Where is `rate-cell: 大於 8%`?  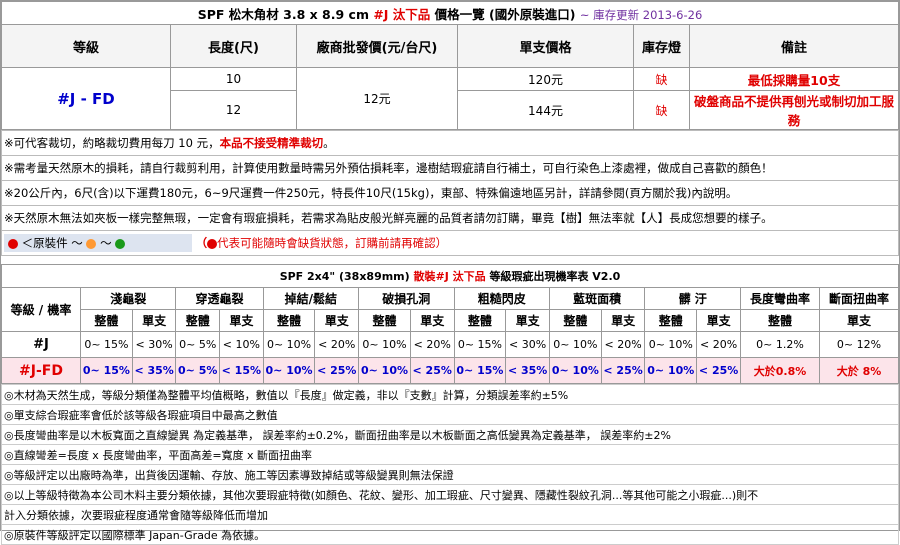
rate-cell: 大於 8% is located at coordinates (859, 370).